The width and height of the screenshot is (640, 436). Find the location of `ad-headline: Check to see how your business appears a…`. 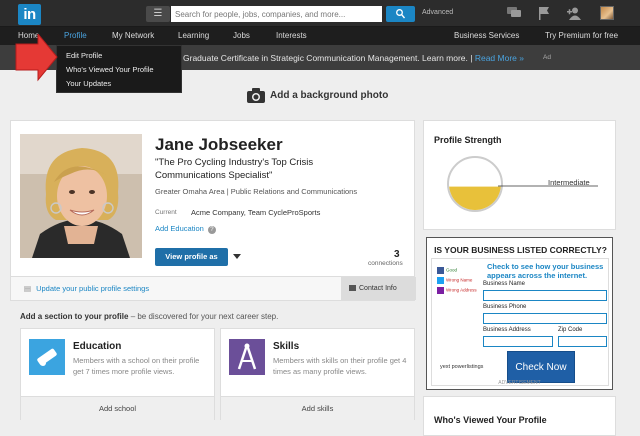

ad-headline: Check to see how your business appears a… is located at coordinates (545, 271).